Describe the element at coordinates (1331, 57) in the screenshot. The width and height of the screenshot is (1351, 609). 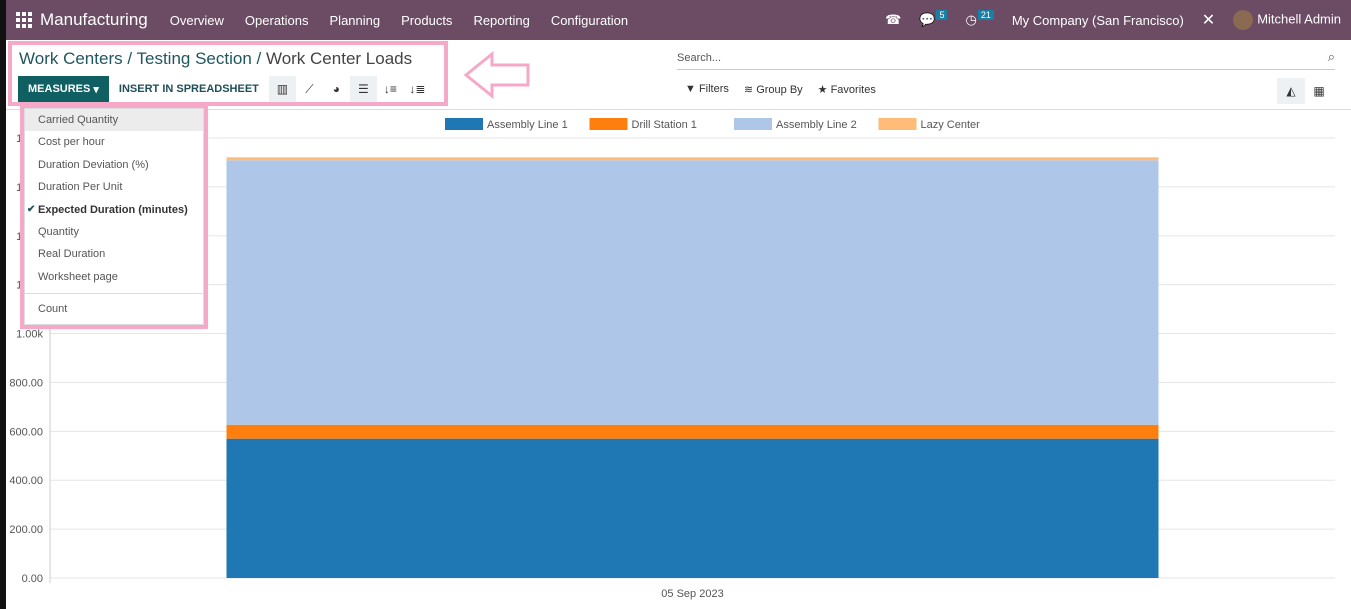
I see `search-icon: ⌕` at that location.